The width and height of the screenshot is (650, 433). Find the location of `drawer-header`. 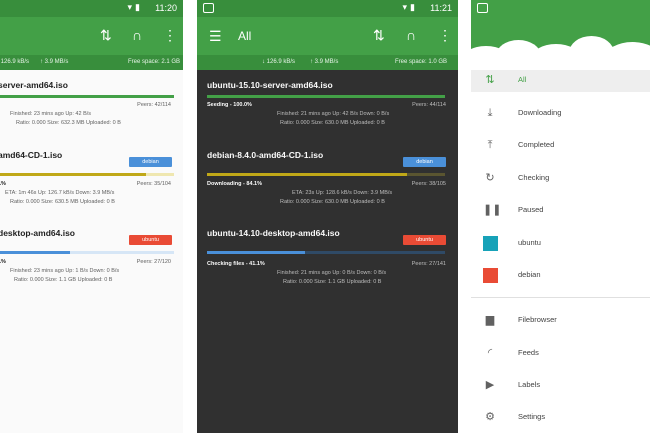

drawer-header is located at coordinates (560, 38).